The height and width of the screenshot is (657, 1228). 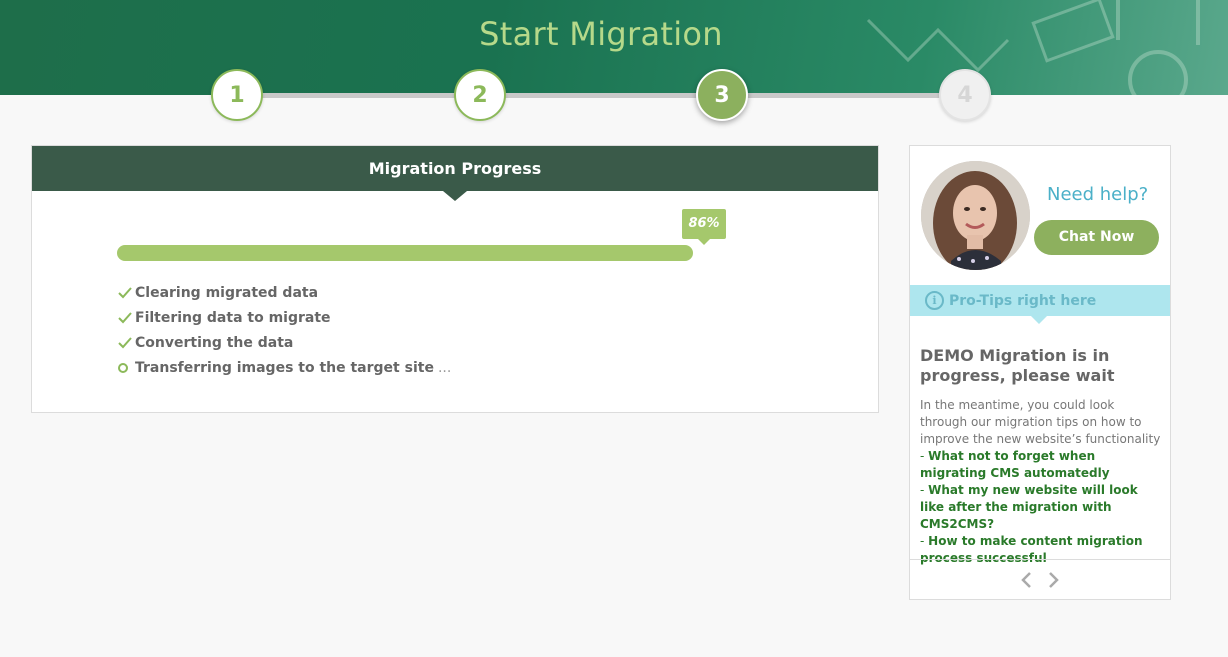 I want to click on progress-bar, so click(x=452, y=253).